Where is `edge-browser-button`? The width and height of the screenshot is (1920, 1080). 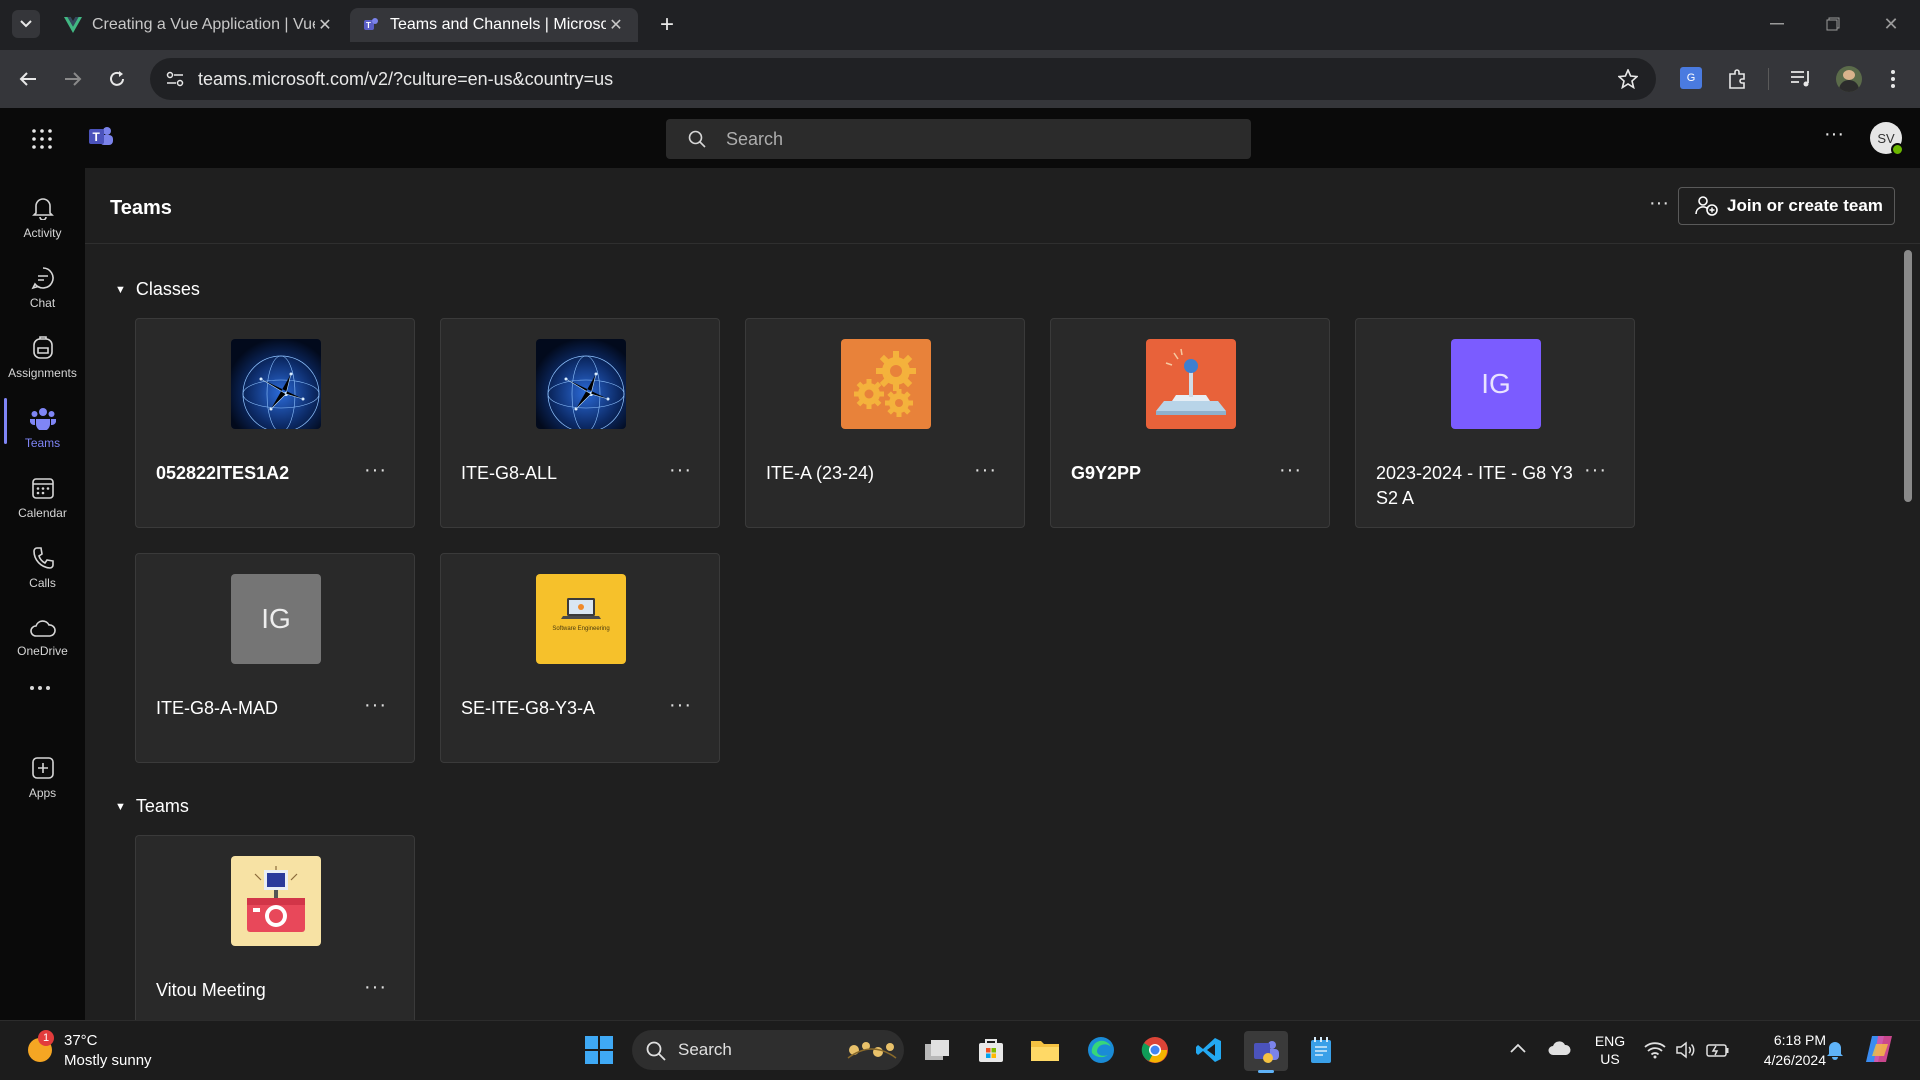 edge-browser-button is located at coordinates (1101, 1050).